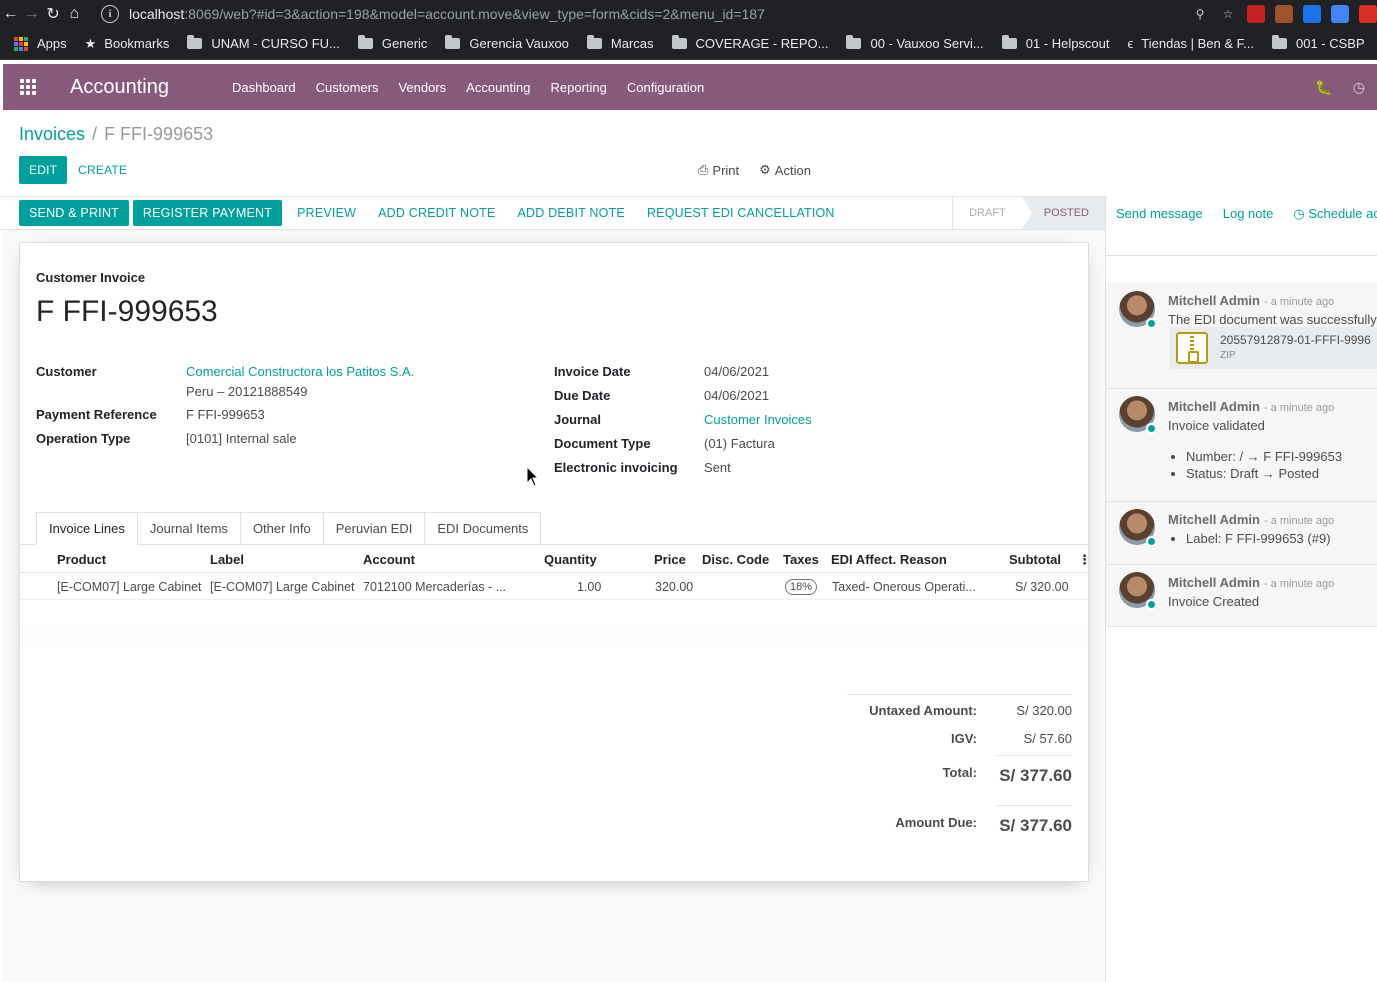 The width and height of the screenshot is (1377, 982). What do you see at coordinates (670, 559) in the screenshot?
I see `col-price: Price` at bounding box center [670, 559].